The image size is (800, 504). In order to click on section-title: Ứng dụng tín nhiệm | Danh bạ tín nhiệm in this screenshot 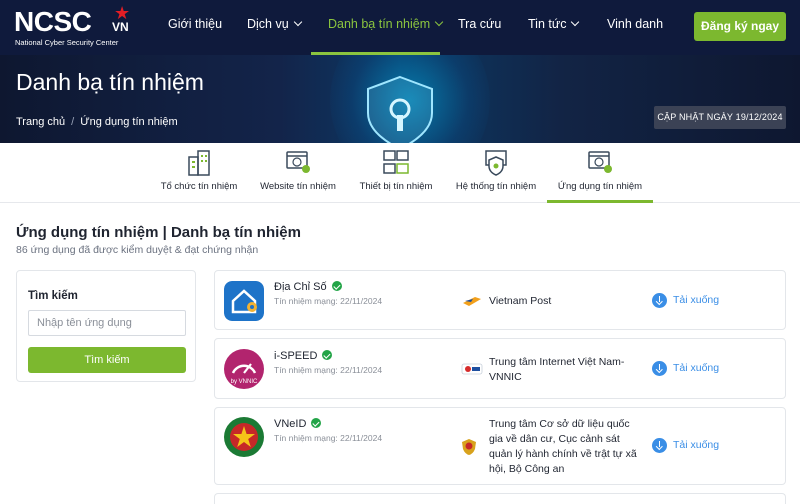, I will do `click(158, 232)`.